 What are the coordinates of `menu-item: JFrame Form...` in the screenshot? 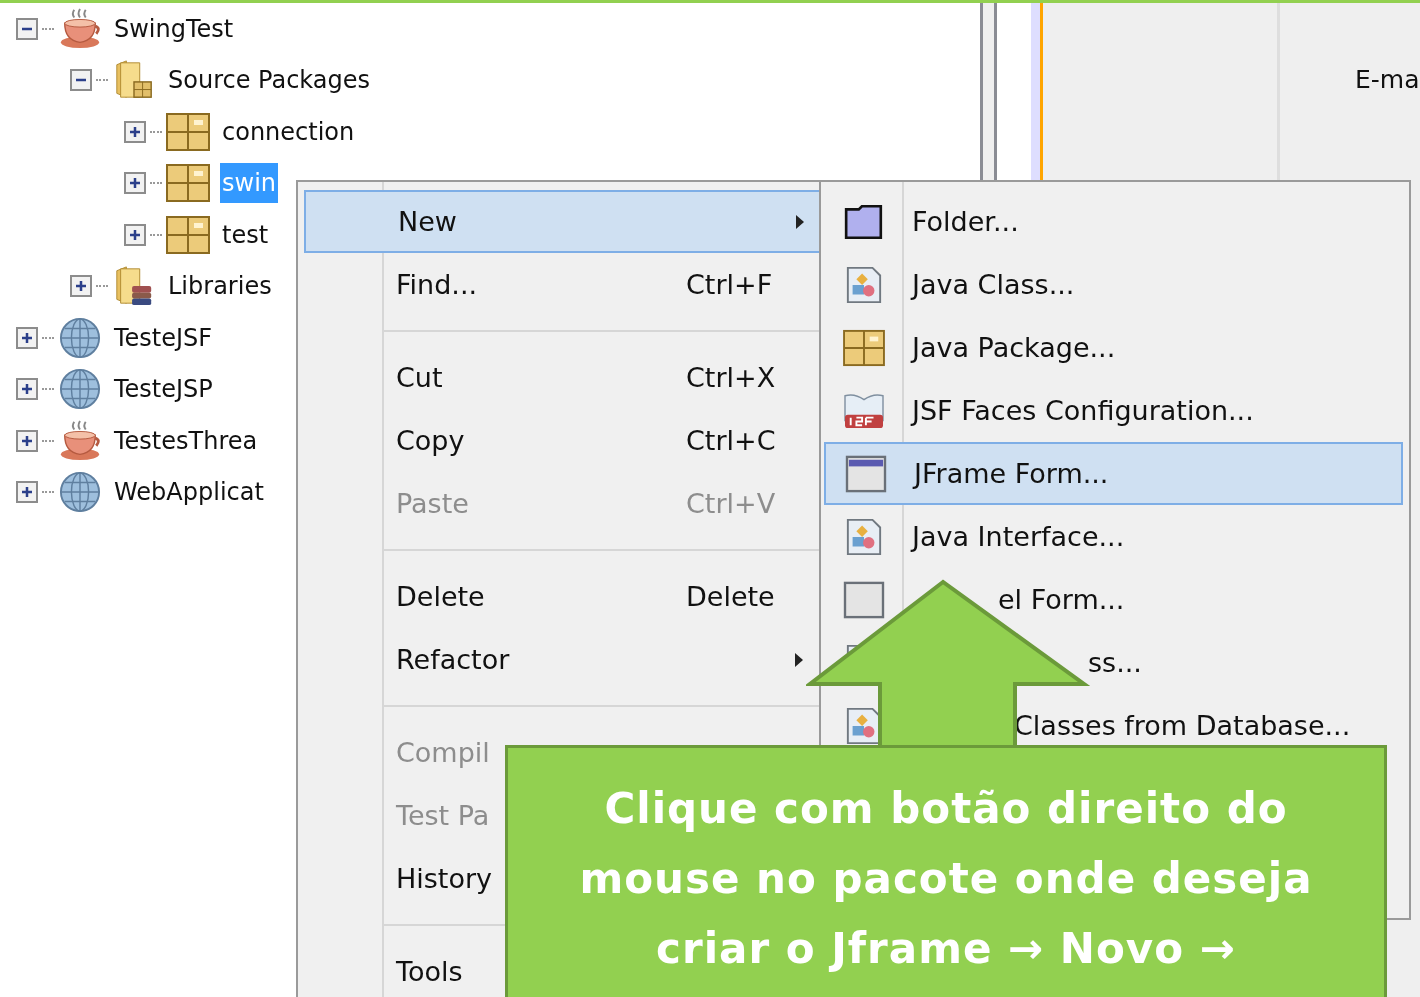 It's located at (1113, 473).